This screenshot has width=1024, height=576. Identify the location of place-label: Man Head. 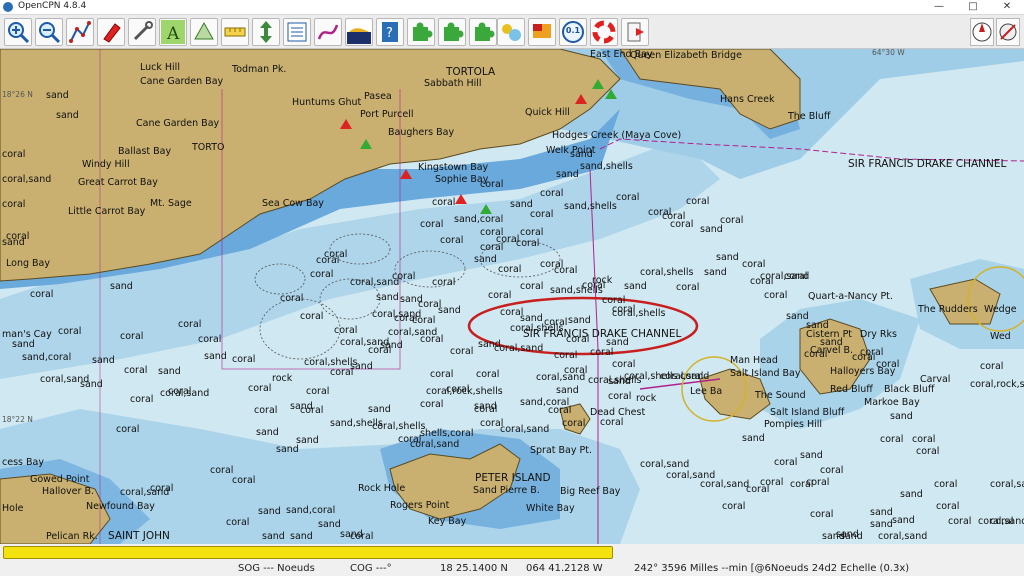
(754, 360).